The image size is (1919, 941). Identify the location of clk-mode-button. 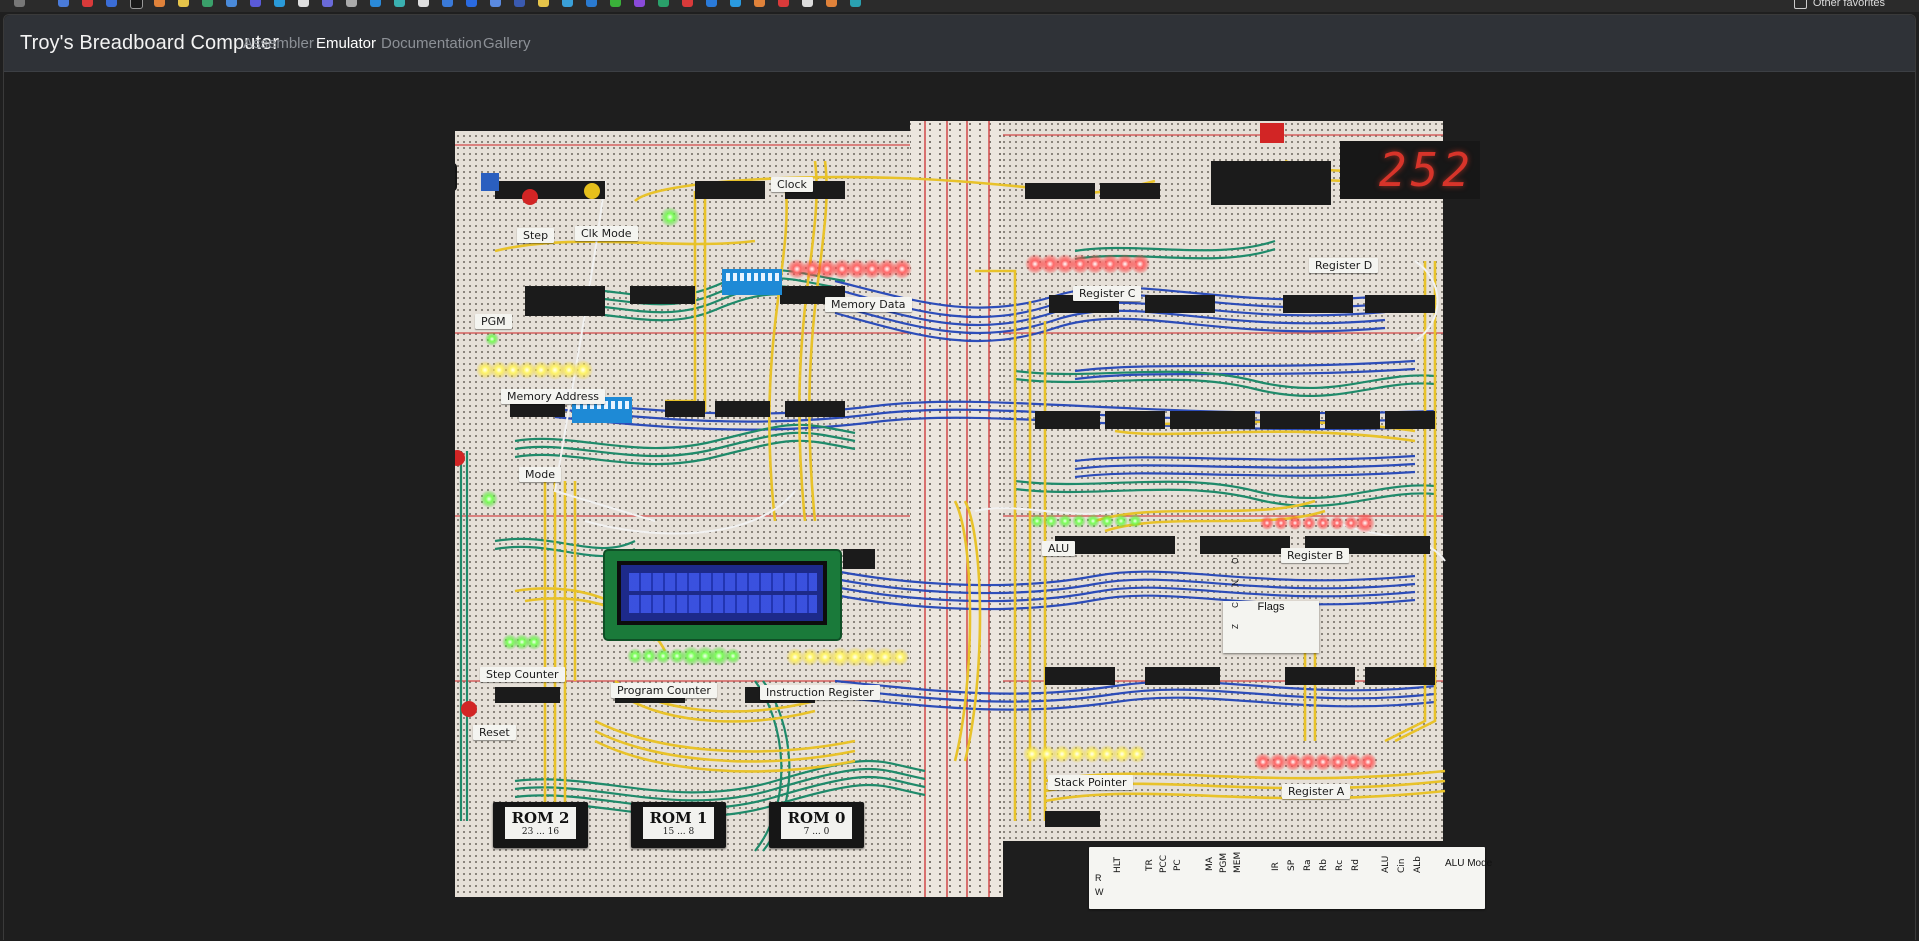
(592, 191).